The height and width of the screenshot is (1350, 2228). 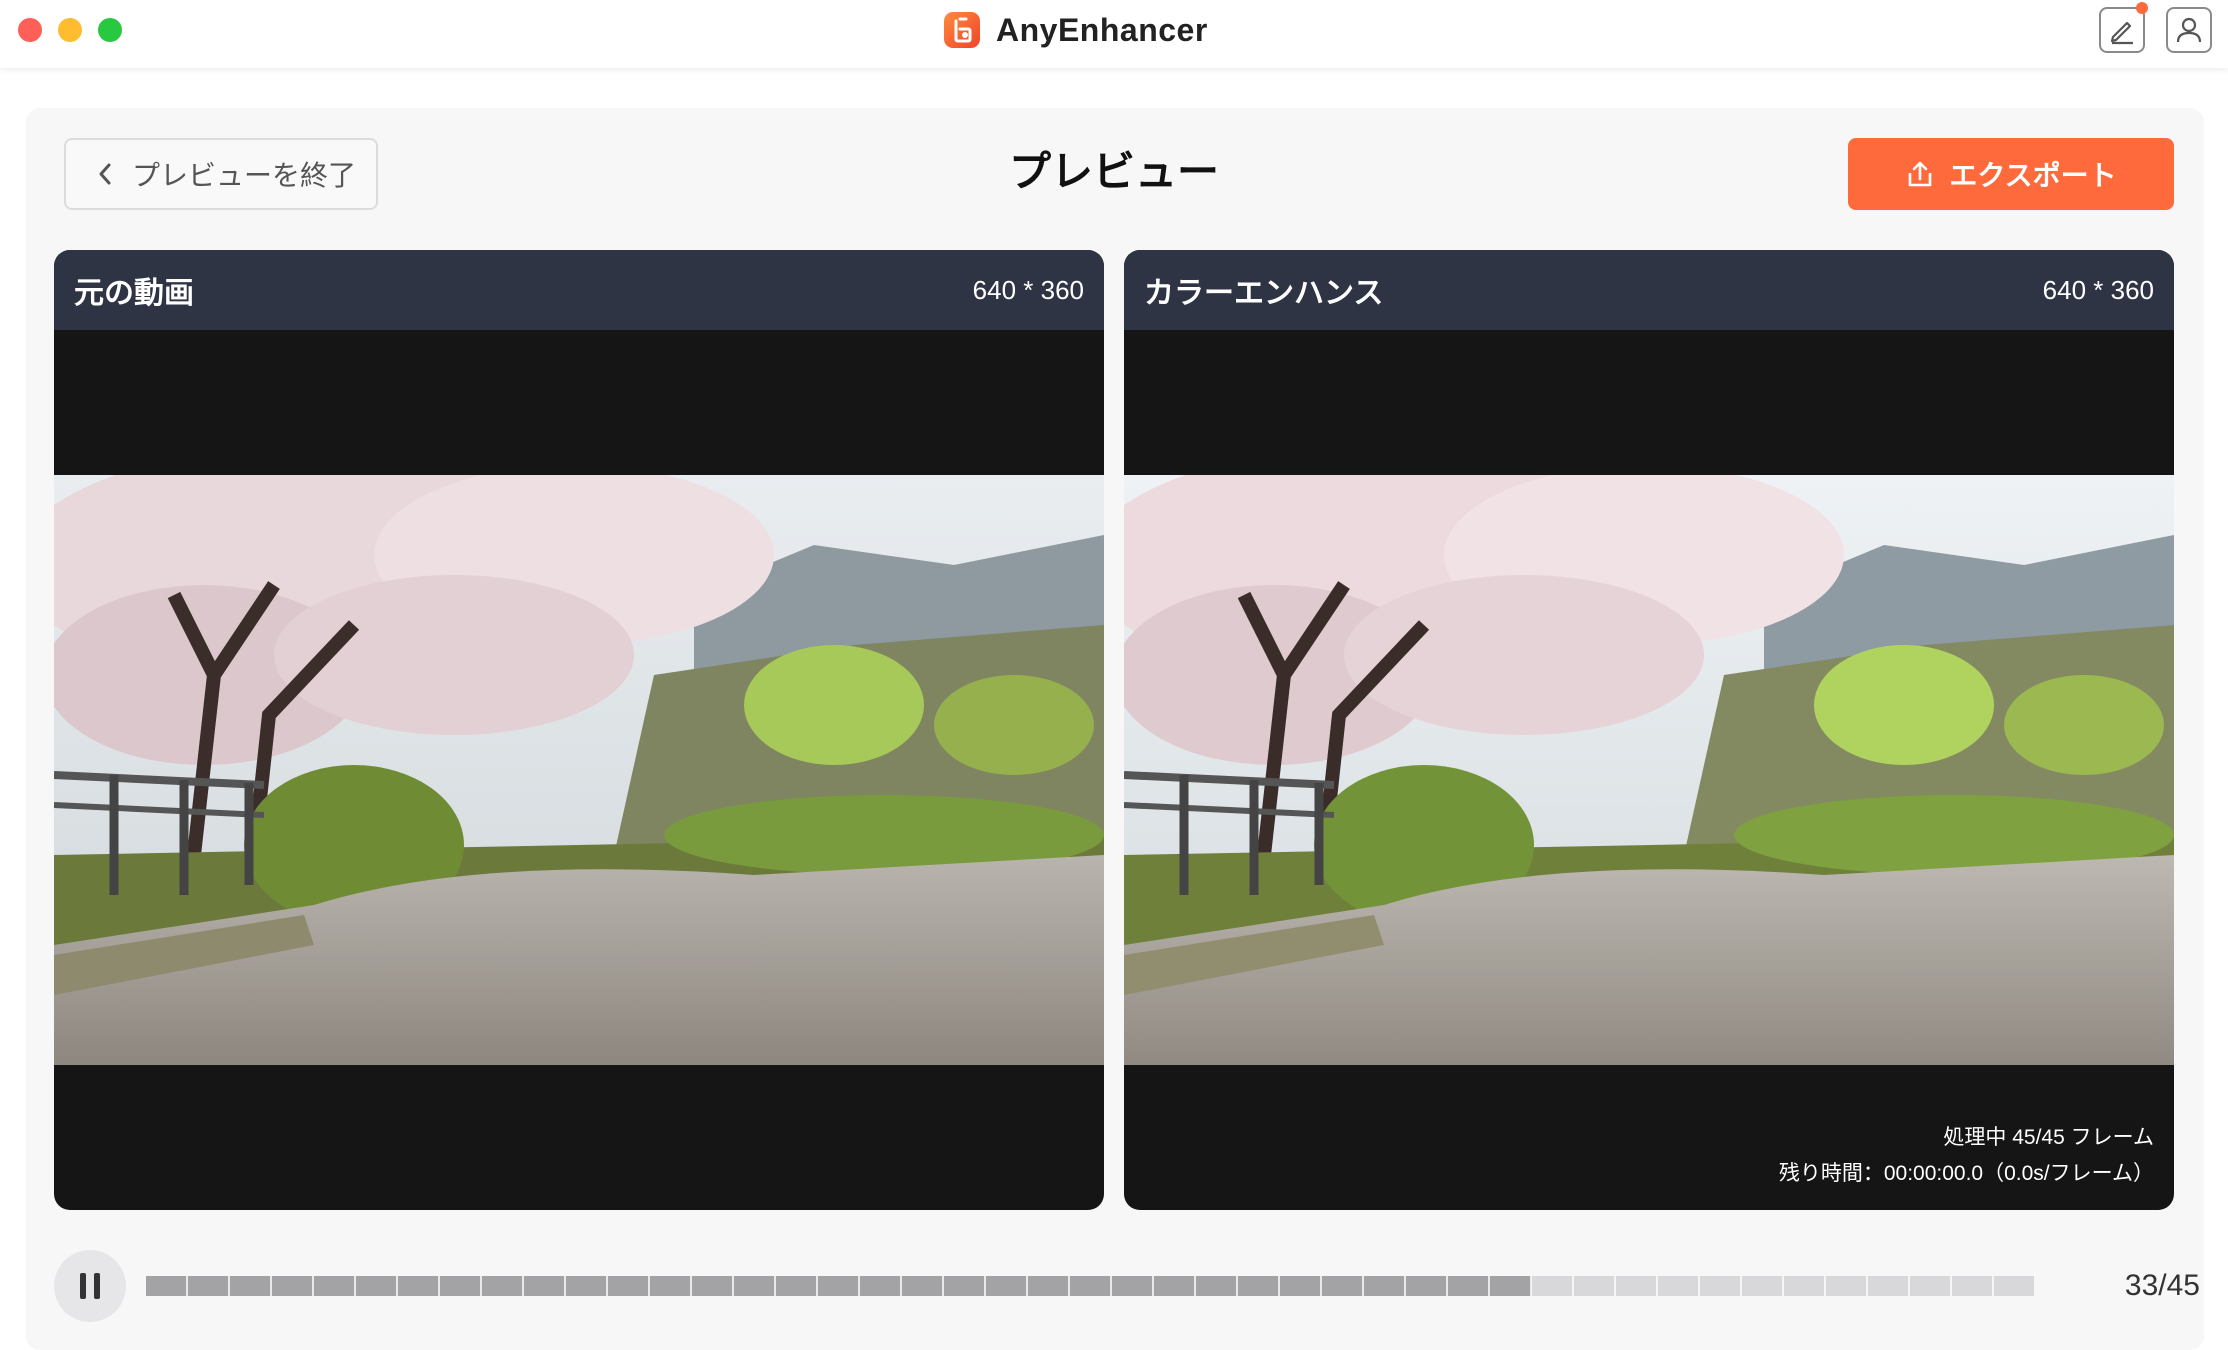 I want to click on enhanced-video-title: カラーエンハンス, so click(x=1264, y=293).